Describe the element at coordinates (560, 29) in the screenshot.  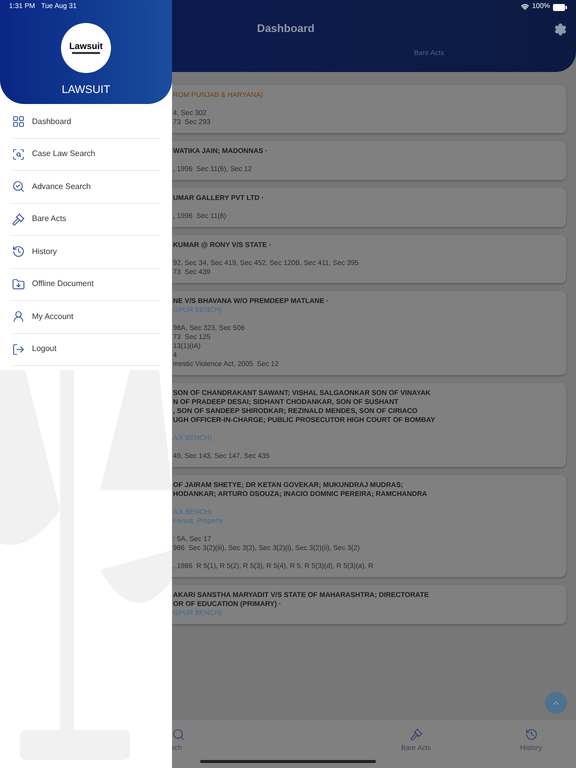
I see `settings-icon` at that location.